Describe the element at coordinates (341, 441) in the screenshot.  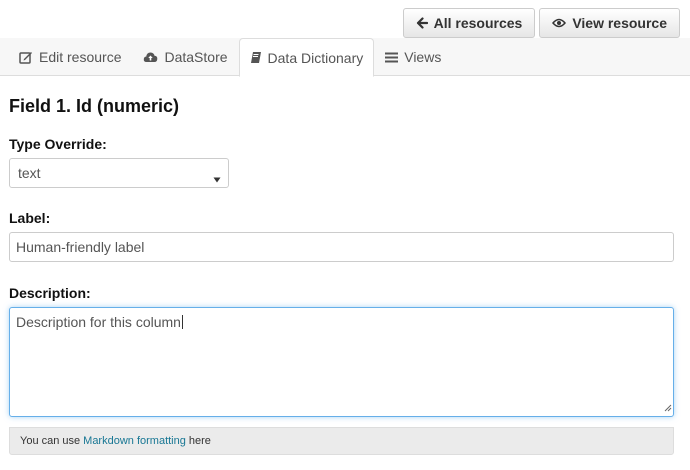
I see `markdown-help: You can use Markdown formatting here` at that location.